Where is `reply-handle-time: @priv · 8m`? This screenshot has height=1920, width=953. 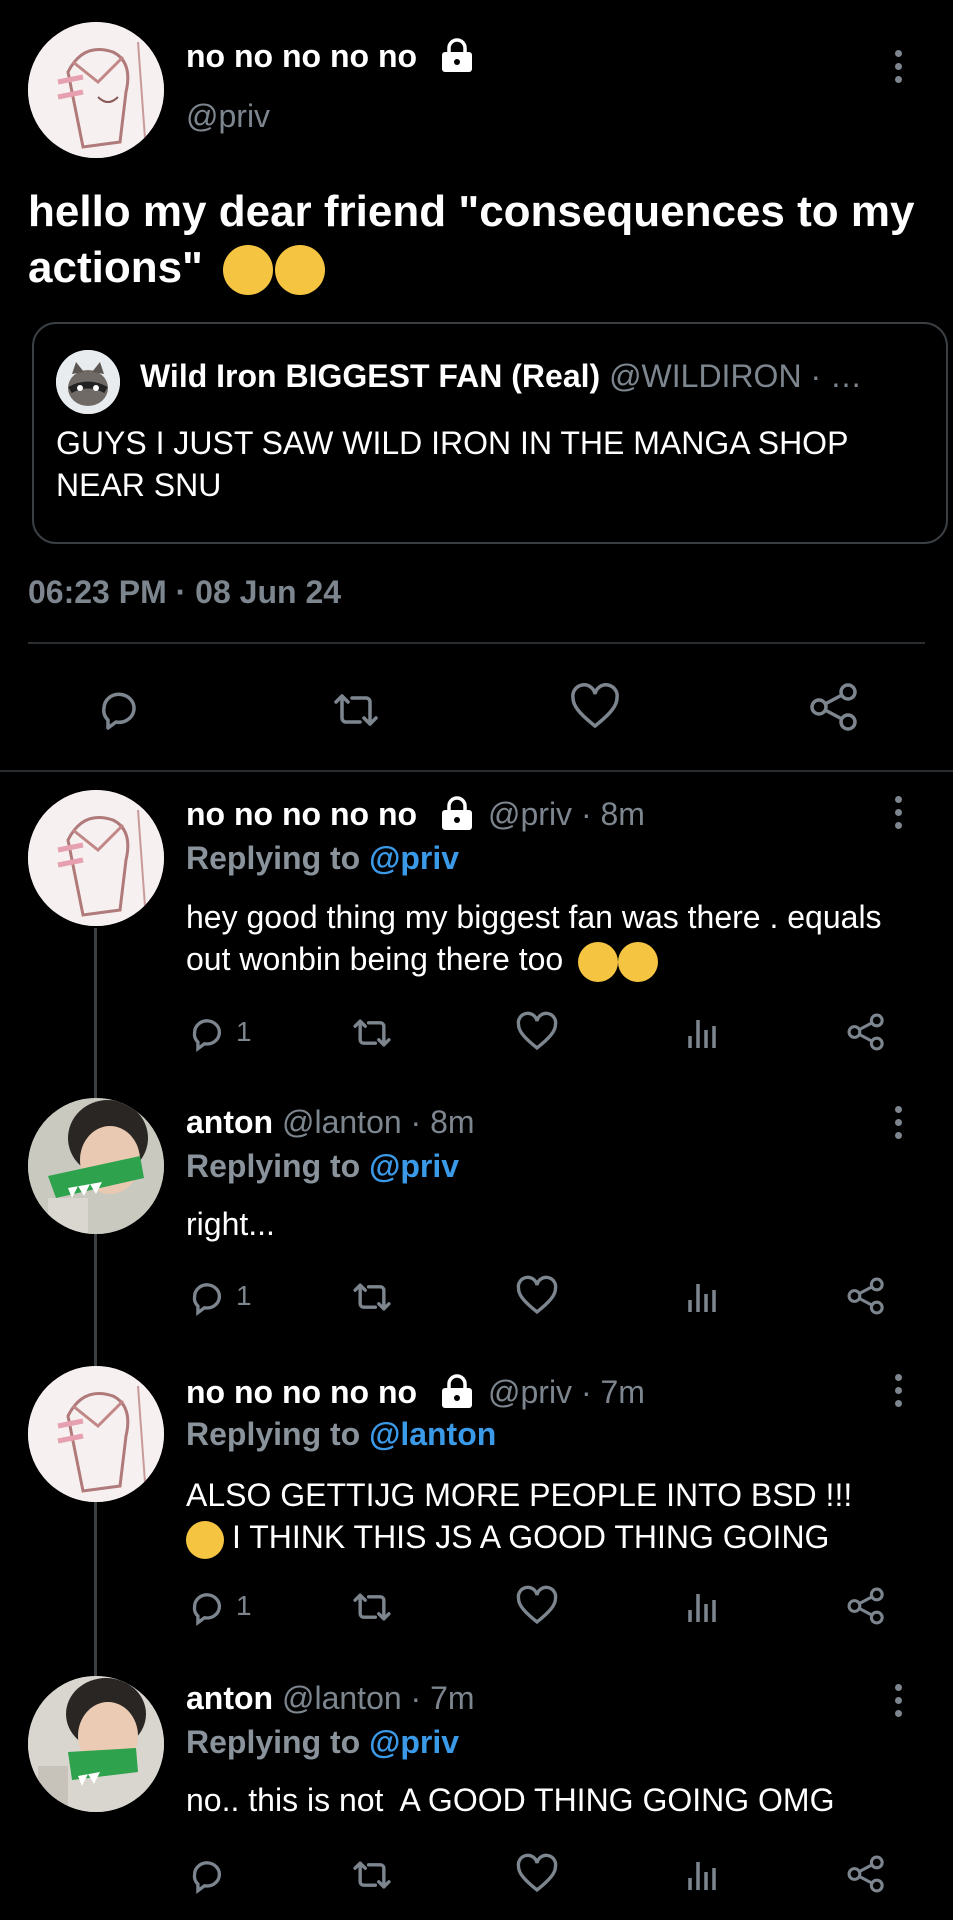
reply-handle-time: @priv · 8m is located at coordinates (566, 814).